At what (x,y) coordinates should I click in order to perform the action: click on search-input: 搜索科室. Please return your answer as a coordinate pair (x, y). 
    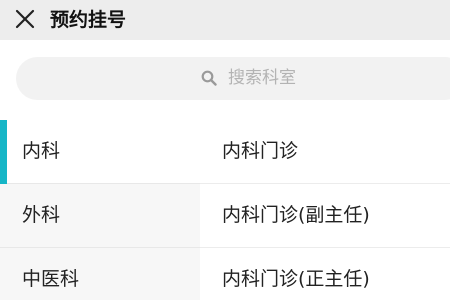
    Looking at the image, I should click on (233, 78).